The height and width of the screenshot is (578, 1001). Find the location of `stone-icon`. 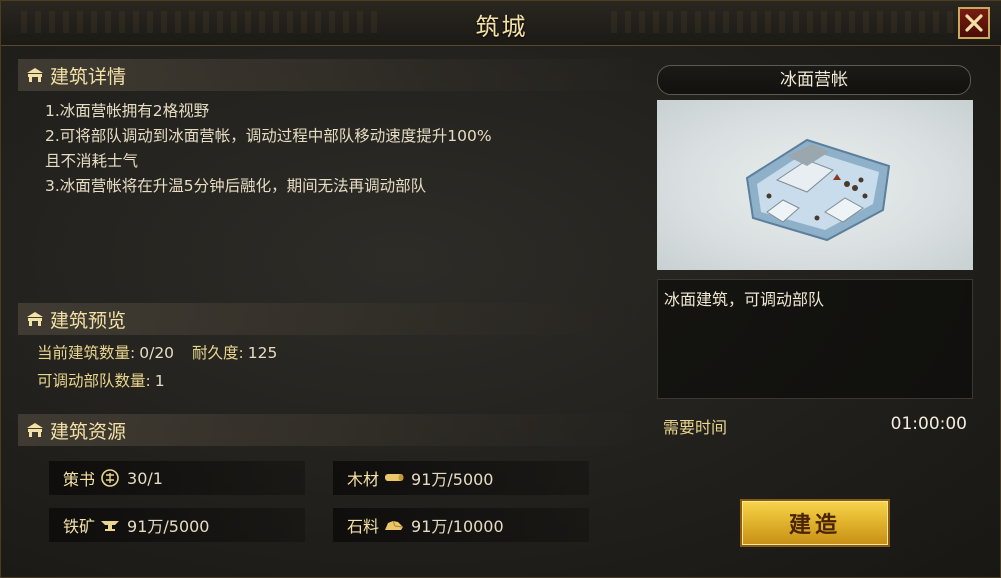

stone-icon is located at coordinates (394, 525).